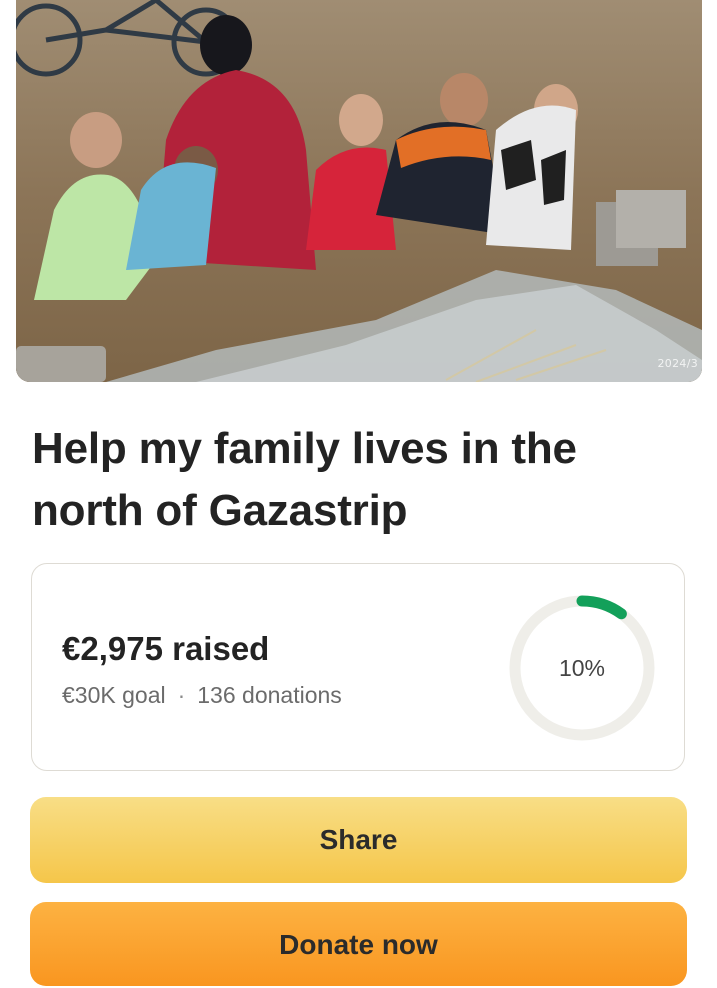  I want to click on photo-date-stamp: 2024/3, so click(677, 363).